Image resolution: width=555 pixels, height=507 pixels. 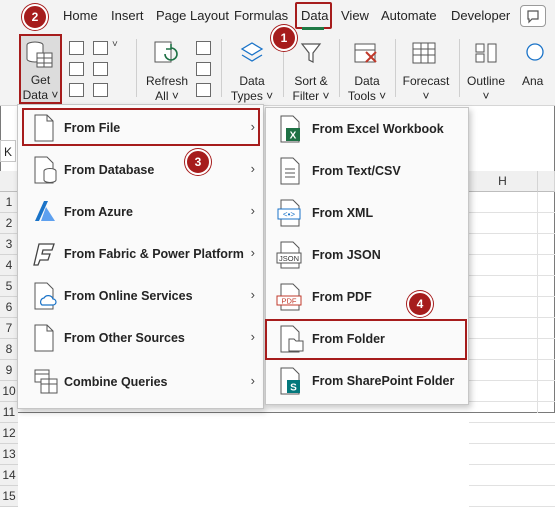 I want to click on row-header: 5, so click(x=9, y=286).